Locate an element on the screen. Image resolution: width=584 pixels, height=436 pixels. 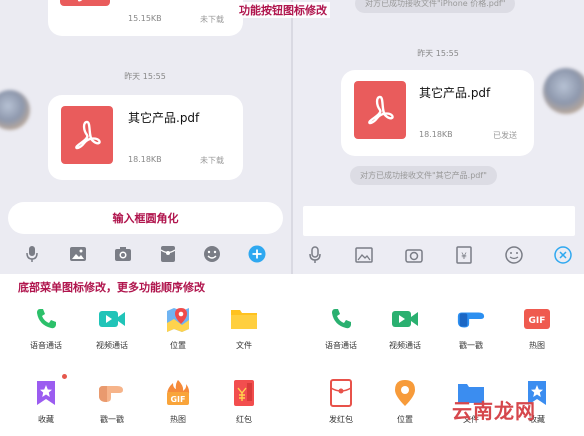
system-message: 对方已成功接收文件"其它产品.pdf" is located at coordinates (423, 175).